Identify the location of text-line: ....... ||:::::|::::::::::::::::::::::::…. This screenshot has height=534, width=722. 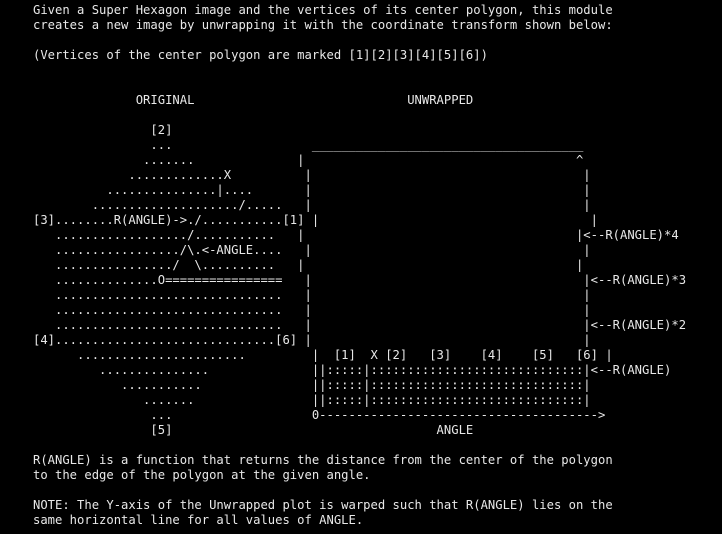
(312, 400).